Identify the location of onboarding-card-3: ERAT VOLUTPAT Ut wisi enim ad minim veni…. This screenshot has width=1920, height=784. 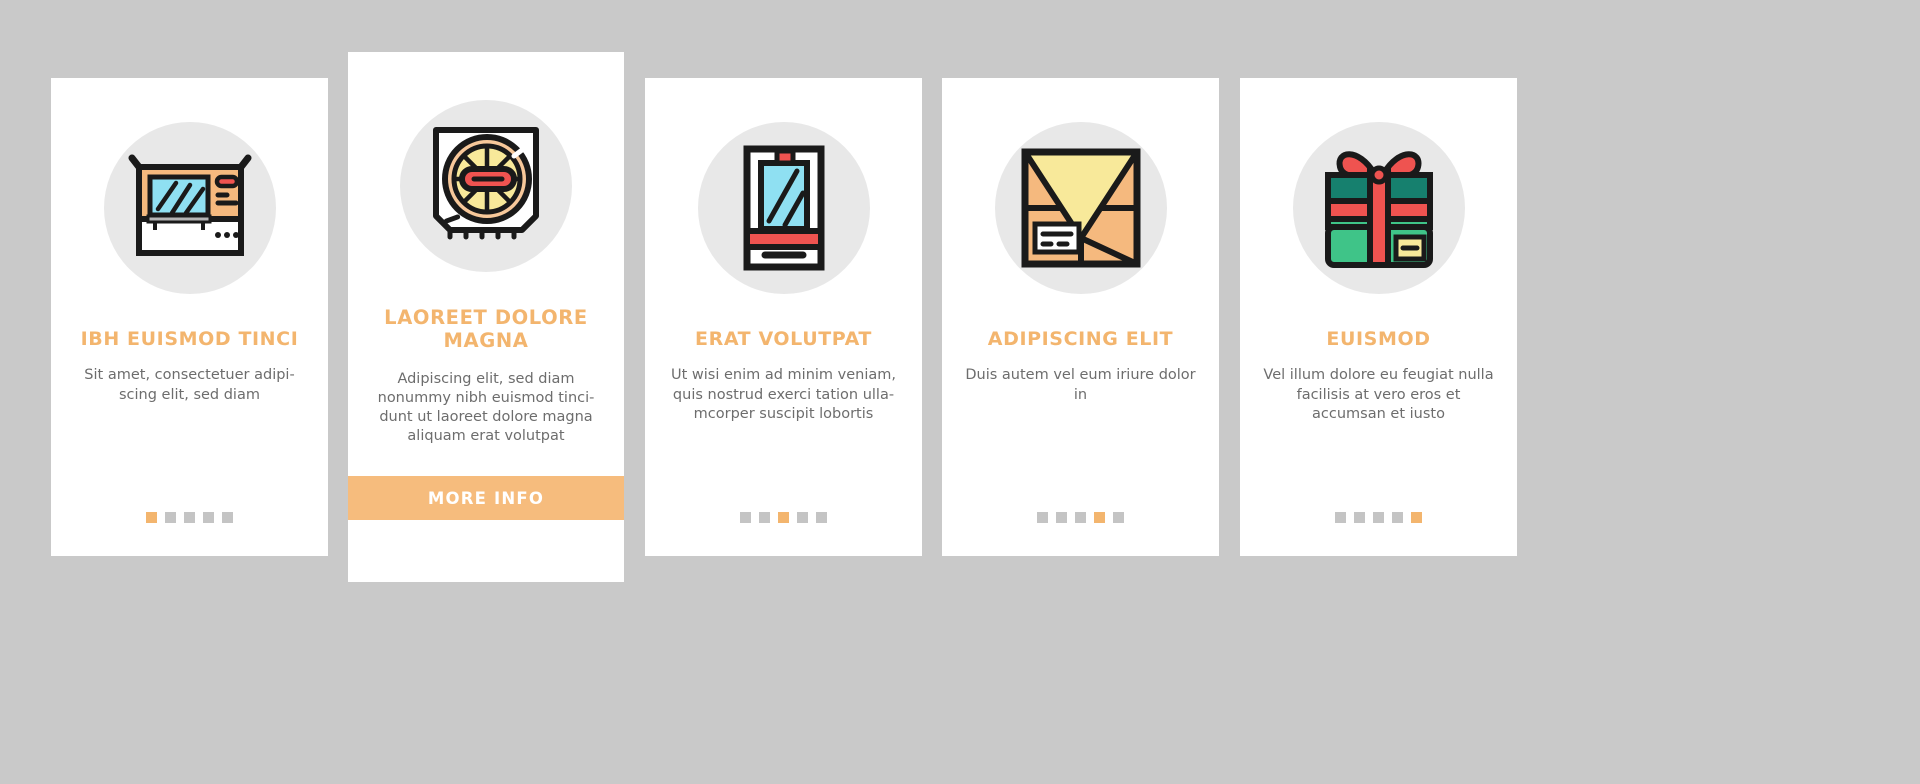
(783, 317).